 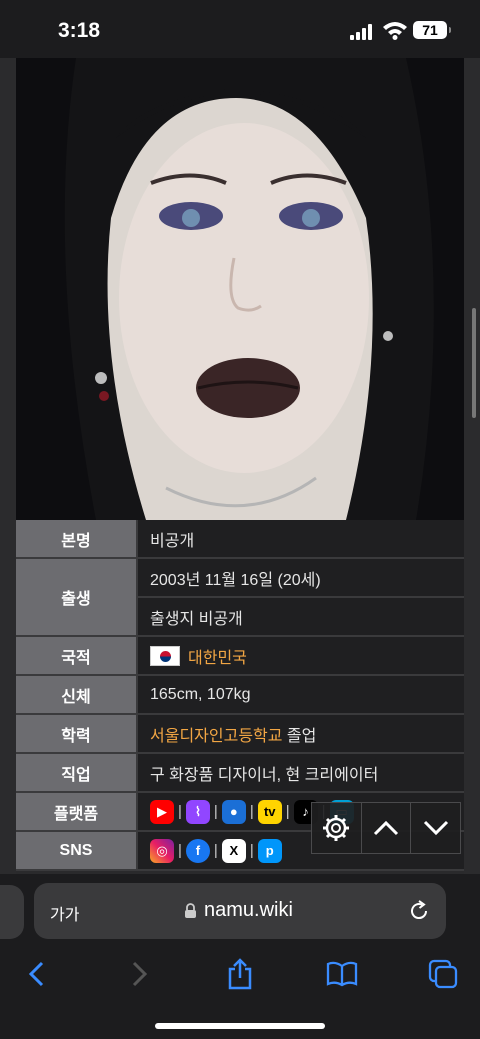 I want to click on back-button, so click(x=36, y=974).